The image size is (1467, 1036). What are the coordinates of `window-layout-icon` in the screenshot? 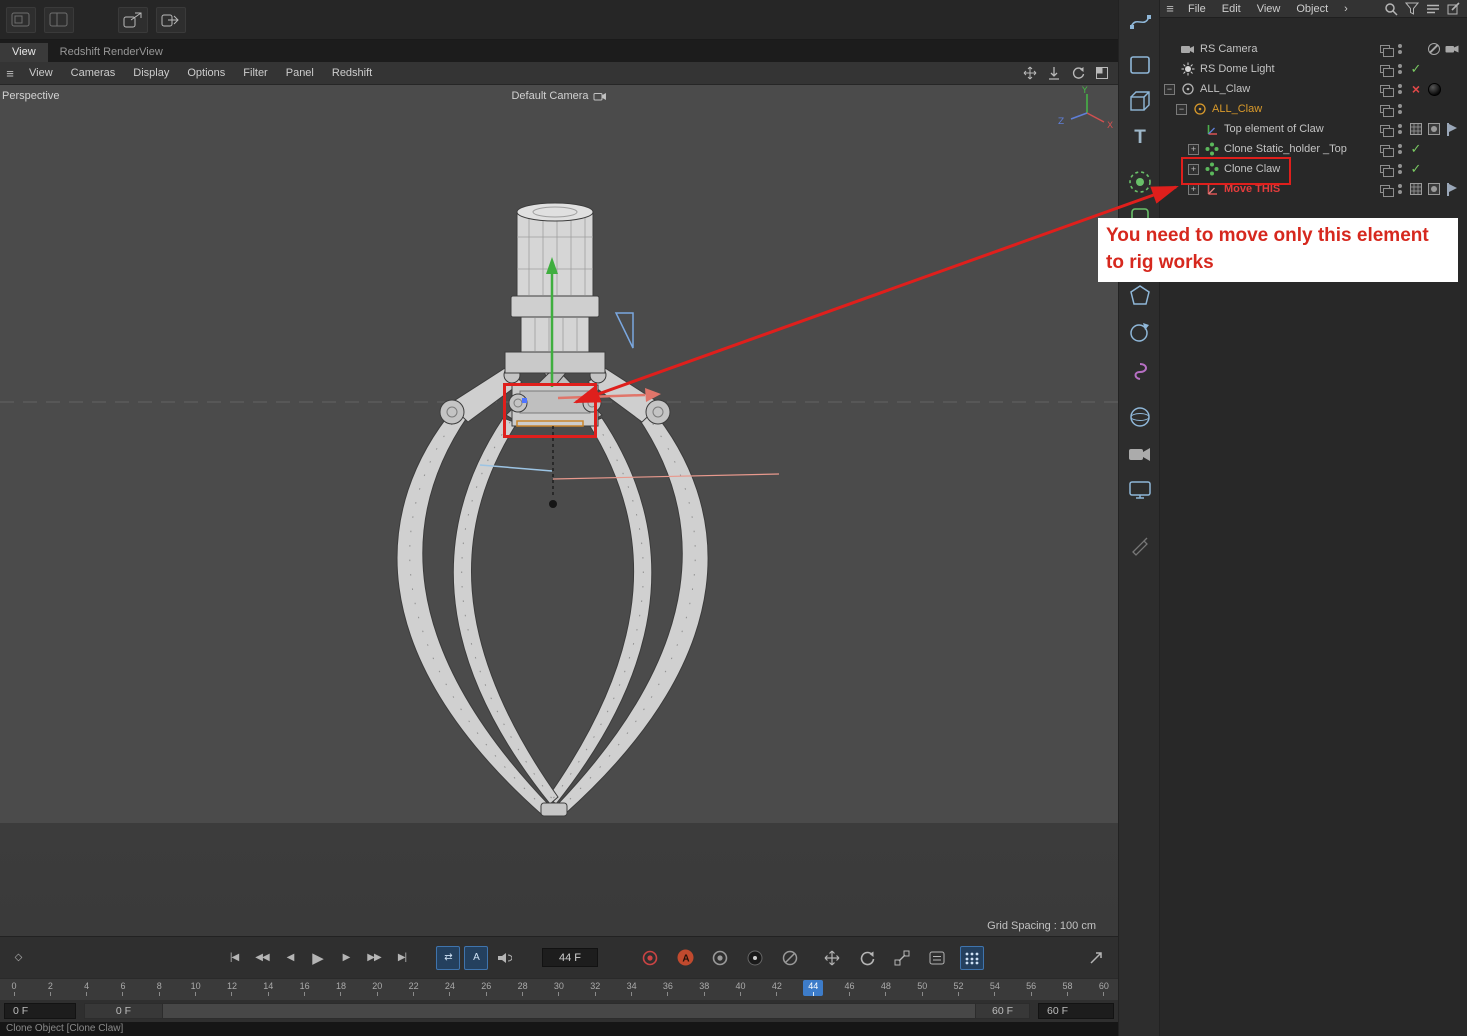 It's located at (21, 19).